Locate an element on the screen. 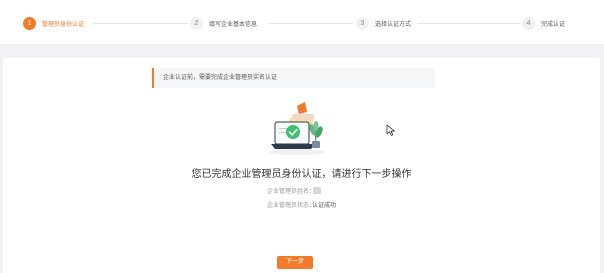  step-3-number: 3 is located at coordinates (362, 23).